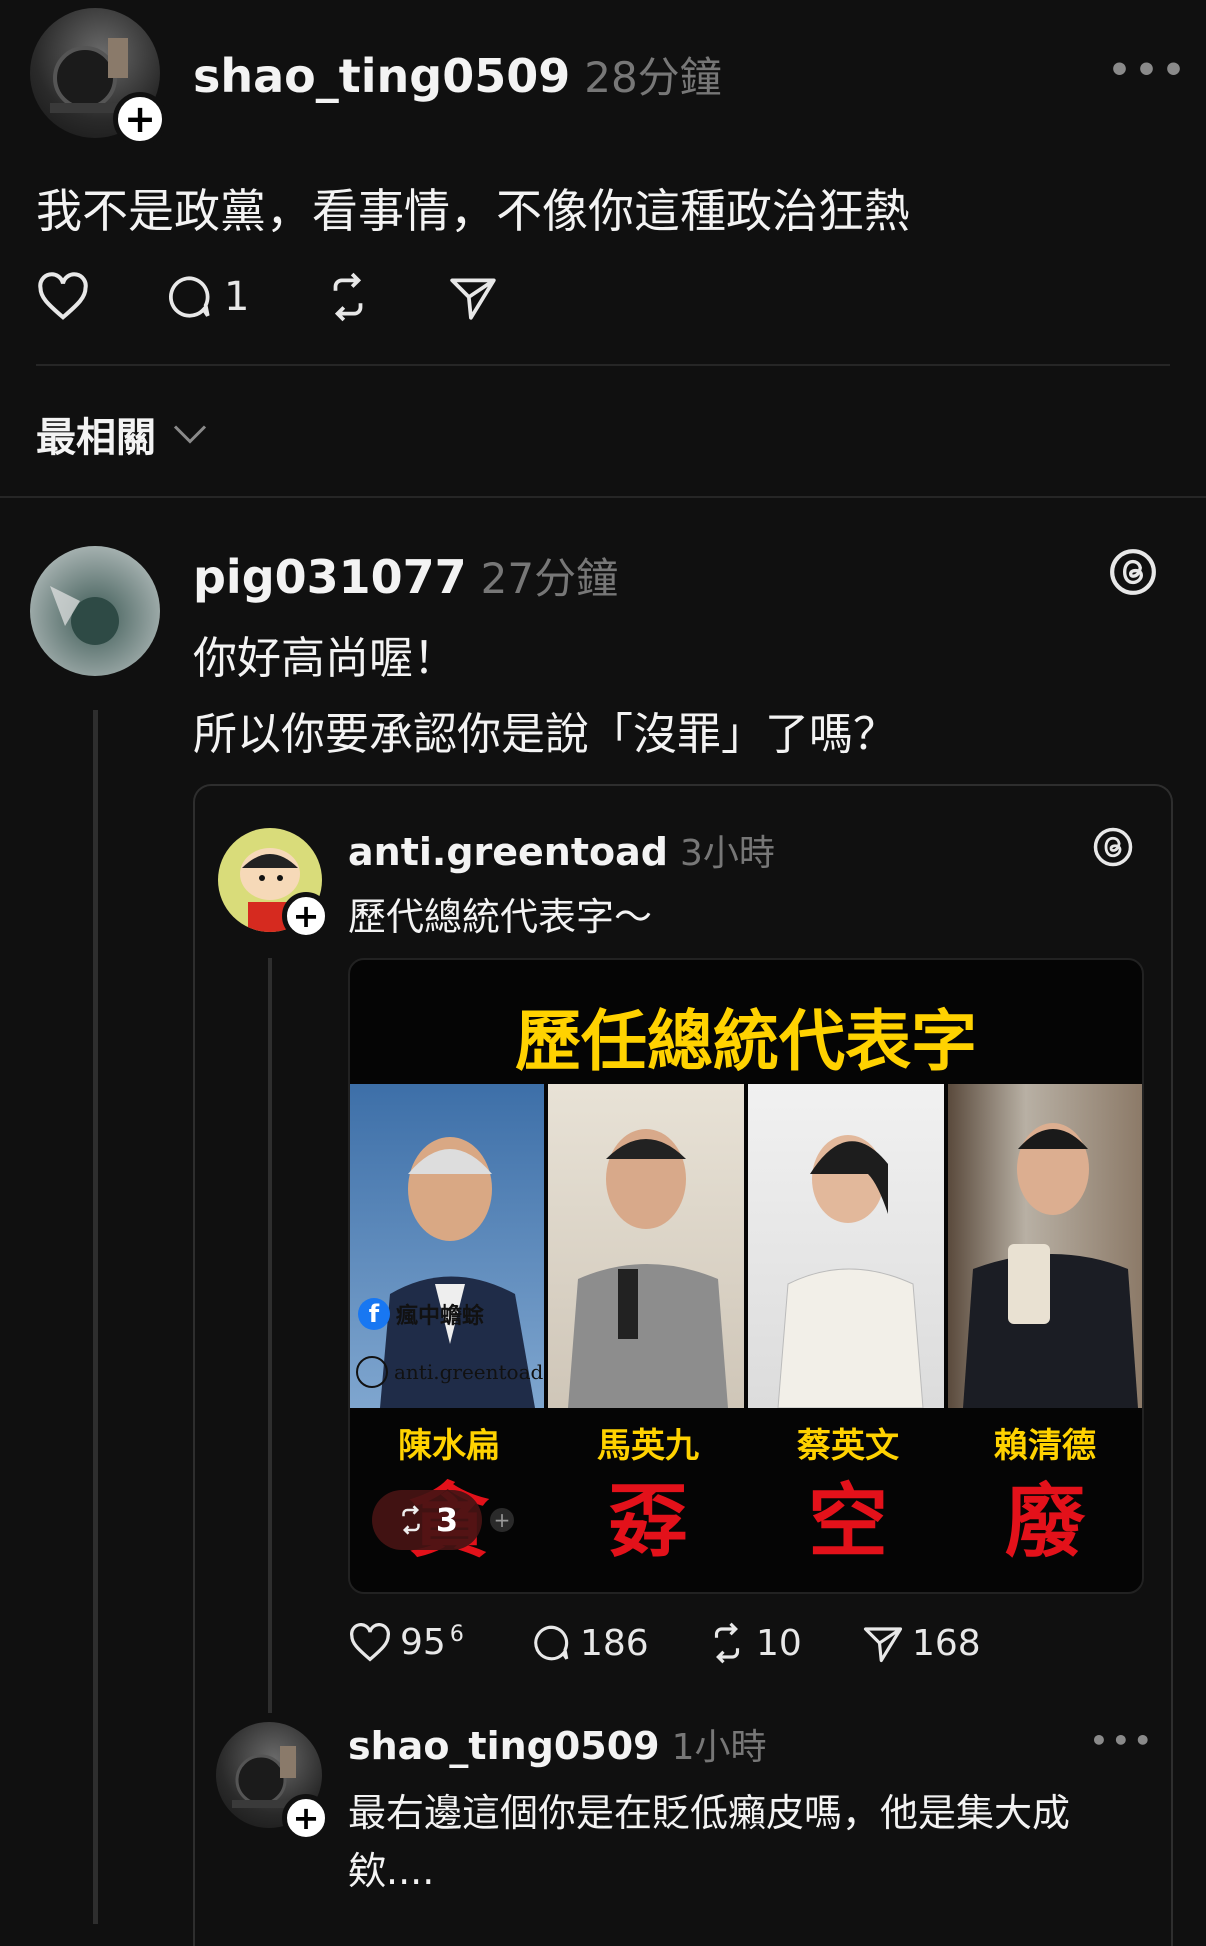 This screenshot has height=1946, width=1206. I want to click on portrait-1: f 瘋中蟾蜍 anti.greentoad, so click(447, 1246).